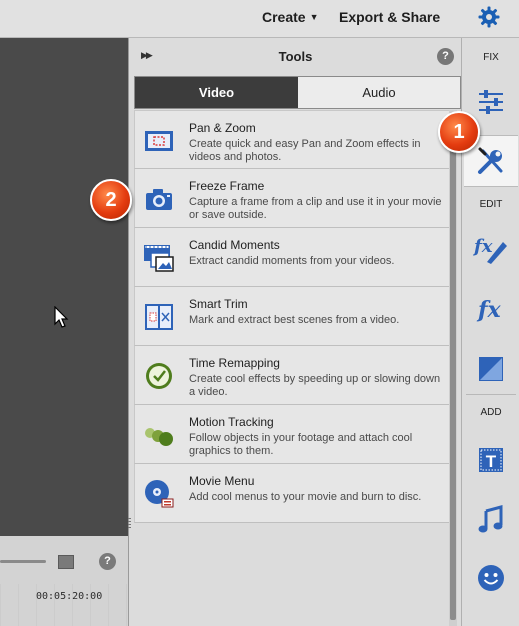 This screenshot has width=519, height=626. What do you see at coordinates (216, 92) in the screenshot?
I see `tab-video: Video` at bounding box center [216, 92].